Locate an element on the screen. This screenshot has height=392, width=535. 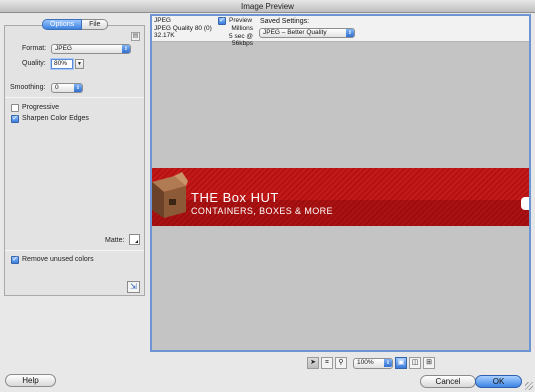
quality-dropdown-icon: ▼ is located at coordinates (79, 64).